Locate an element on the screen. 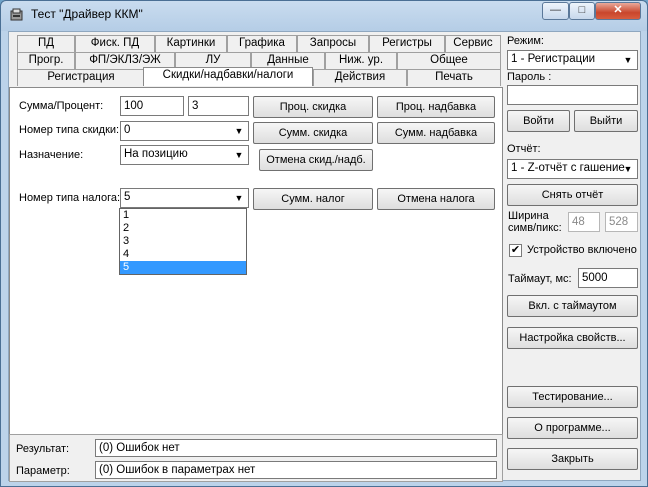  percent-discount-button: Проц. скидка is located at coordinates (313, 107).